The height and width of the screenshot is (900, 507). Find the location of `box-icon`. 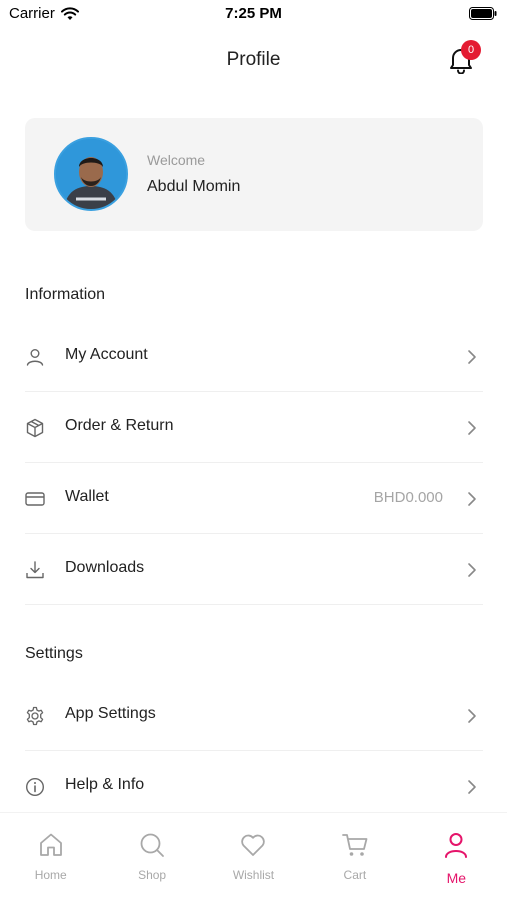

box-icon is located at coordinates (35, 428).